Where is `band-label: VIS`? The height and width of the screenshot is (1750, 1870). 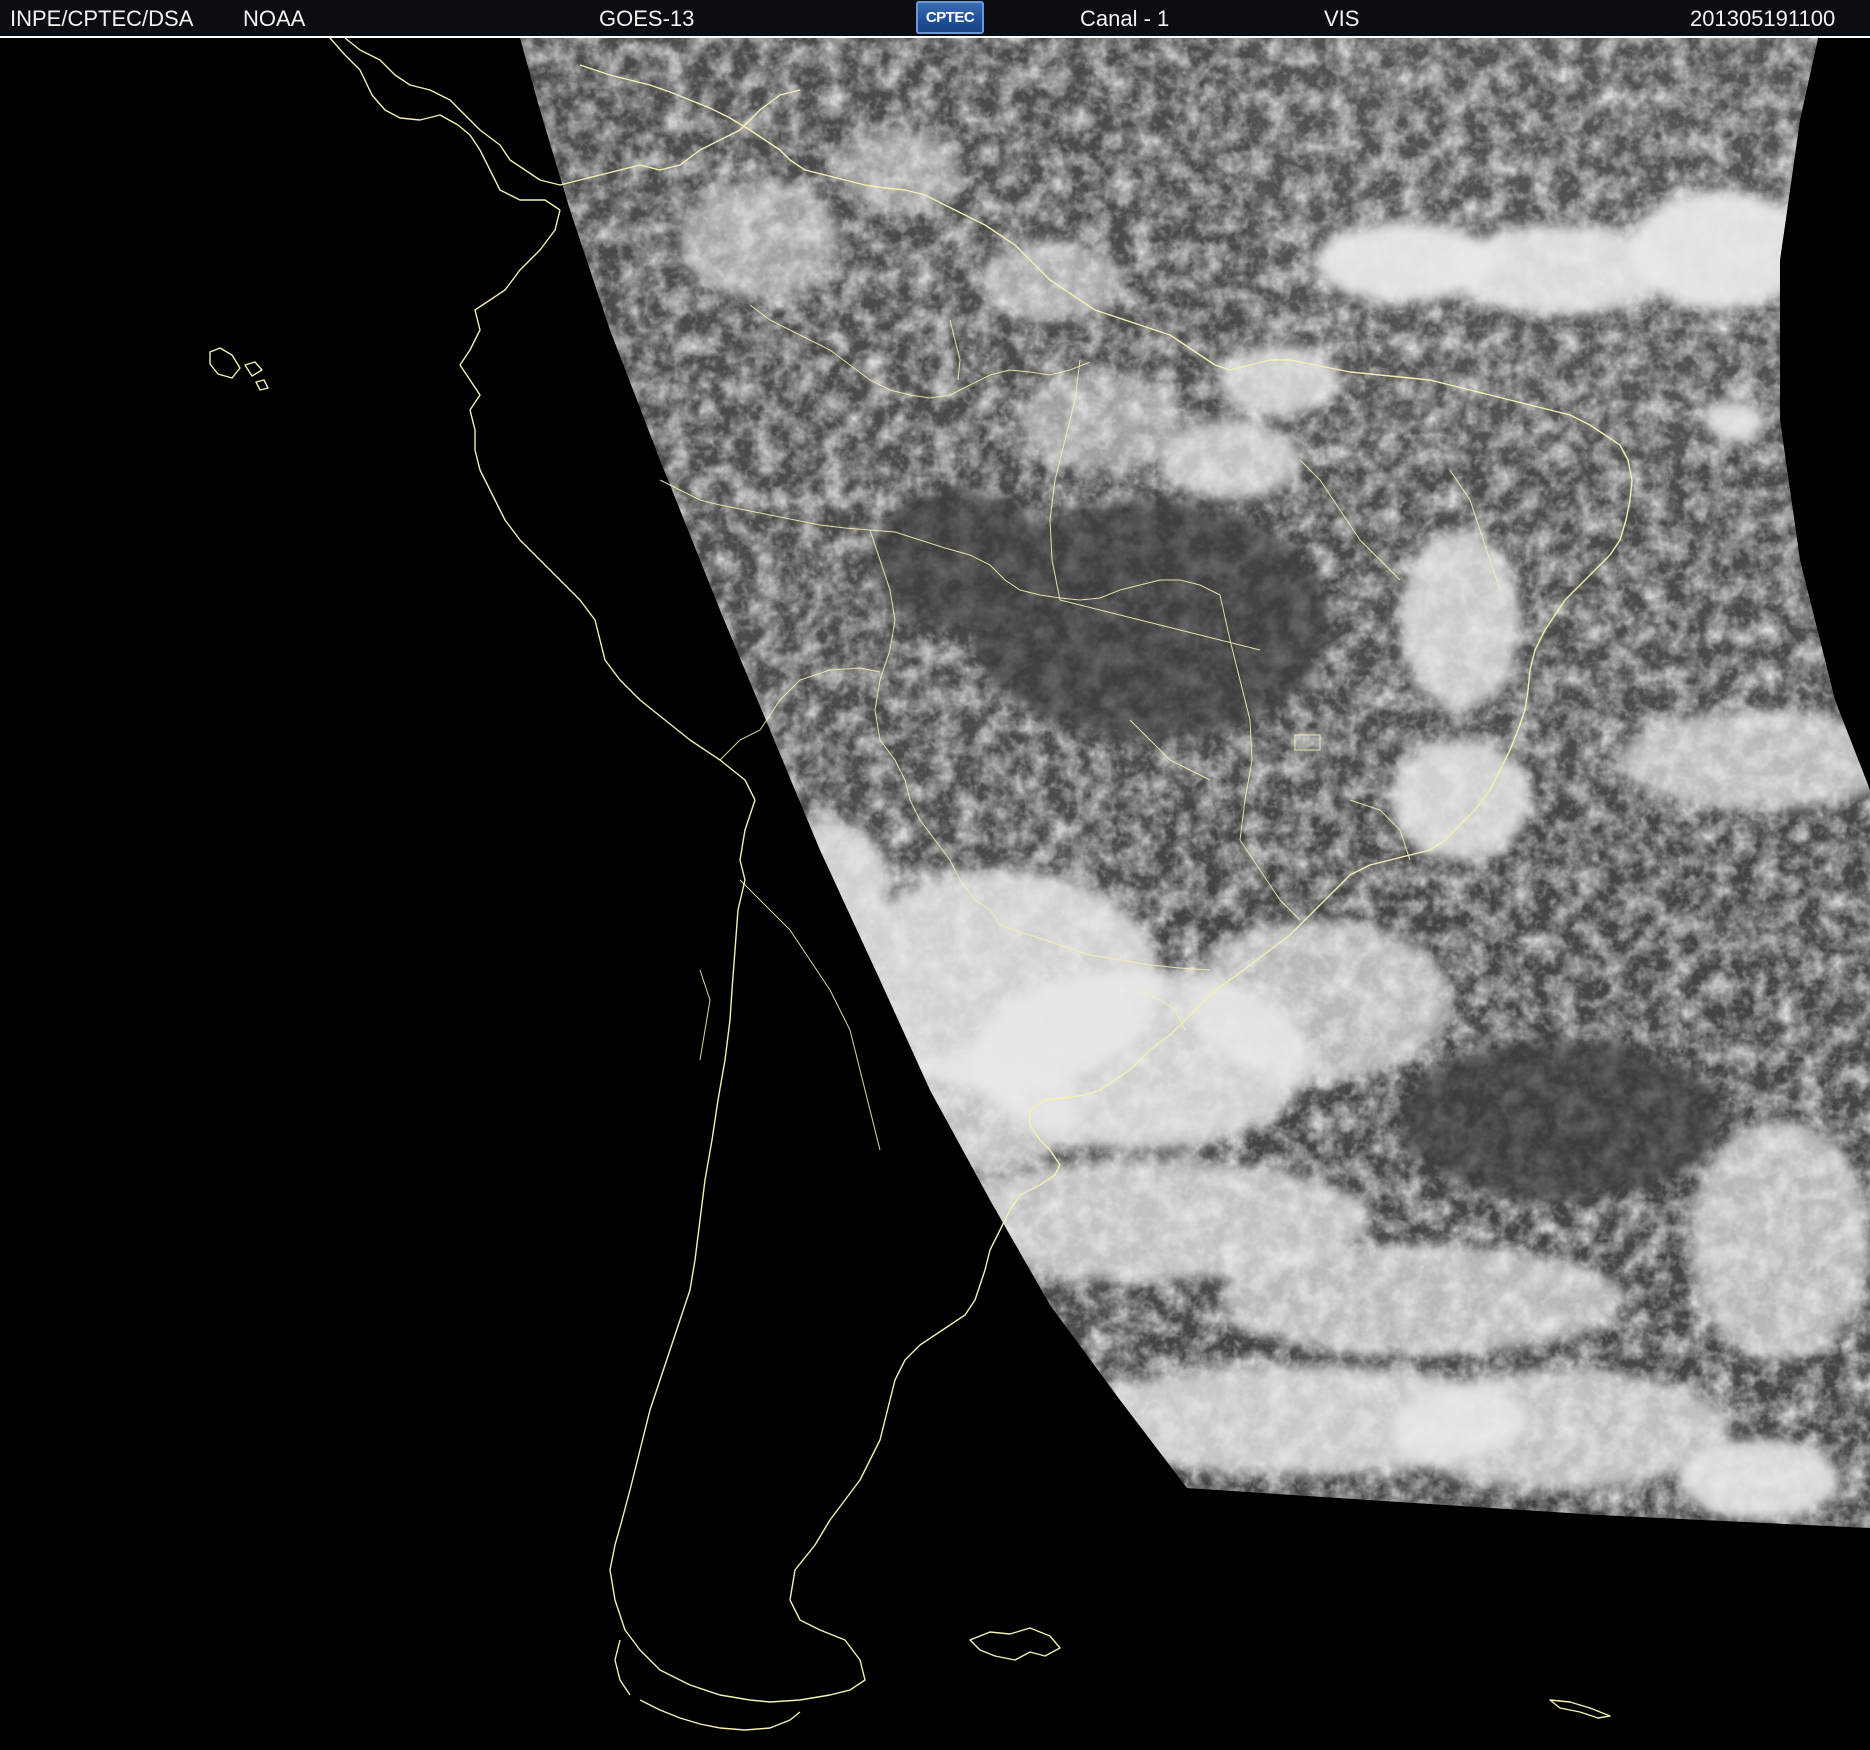
band-label: VIS is located at coordinates (1342, 18).